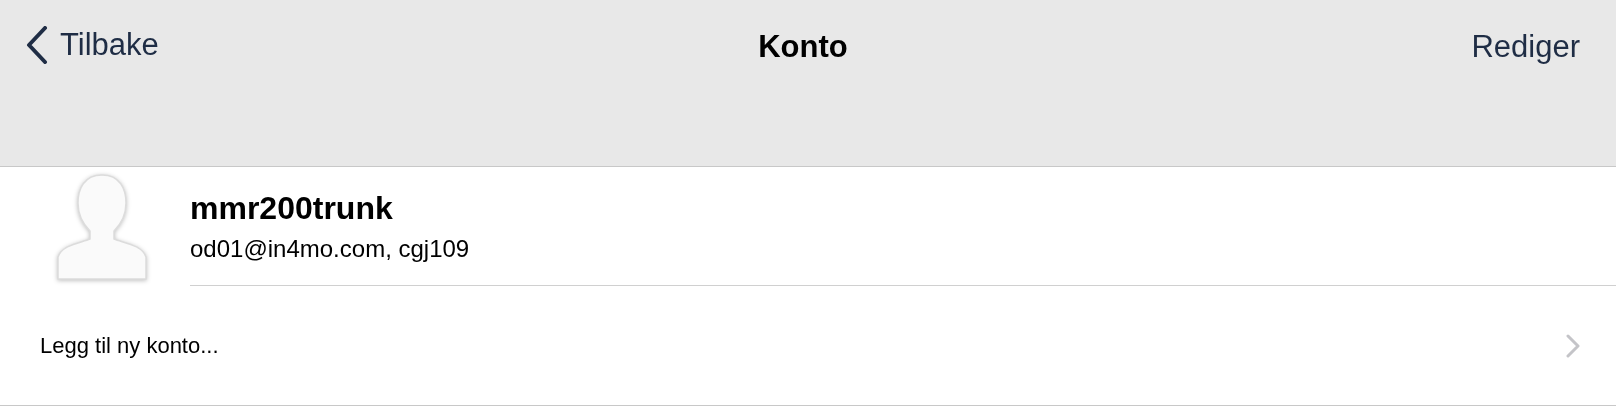  Describe the element at coordinates (803, 47) in the screenshot. I see `page-title: Konto` at that location.